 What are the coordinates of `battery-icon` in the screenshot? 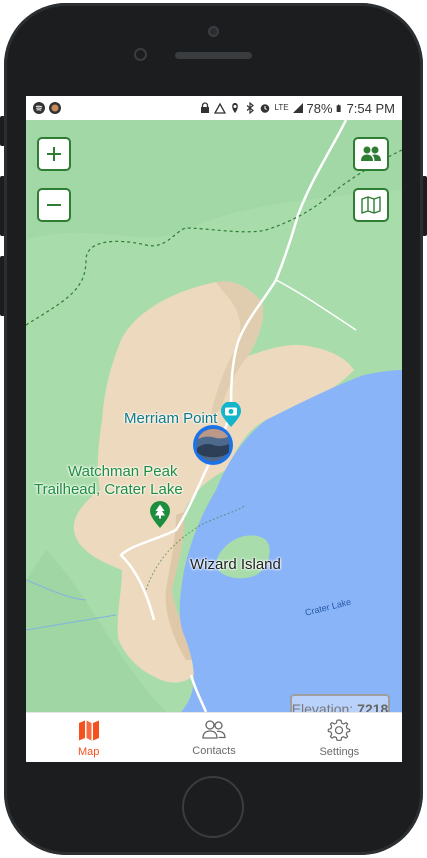 It's located at (338, 108).